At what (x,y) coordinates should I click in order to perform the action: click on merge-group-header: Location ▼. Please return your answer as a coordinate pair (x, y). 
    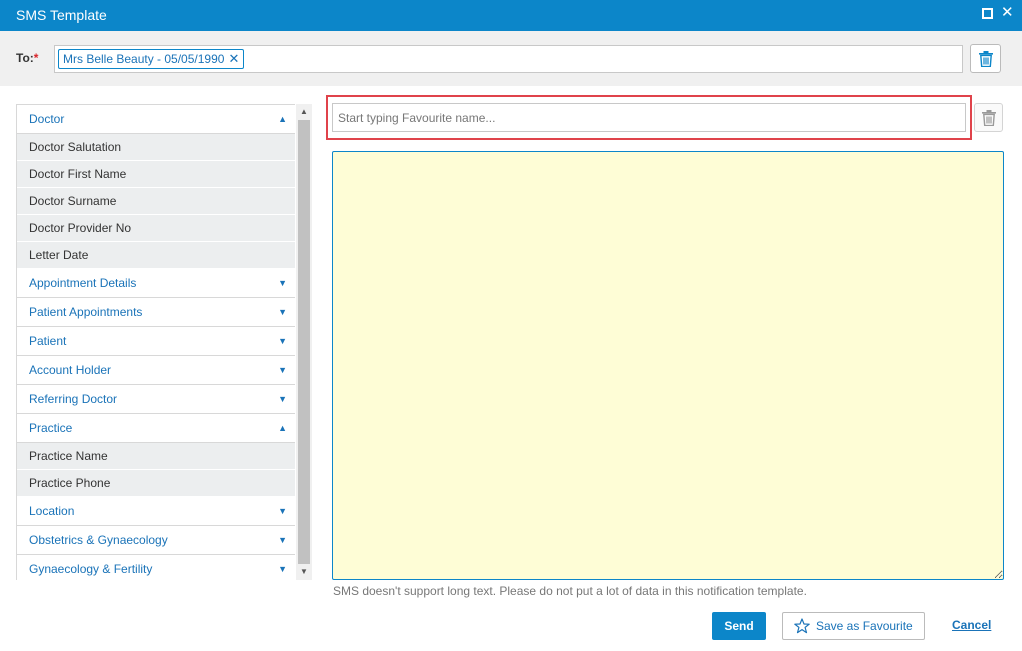
    Looking at the image, I should click on (156, 511).